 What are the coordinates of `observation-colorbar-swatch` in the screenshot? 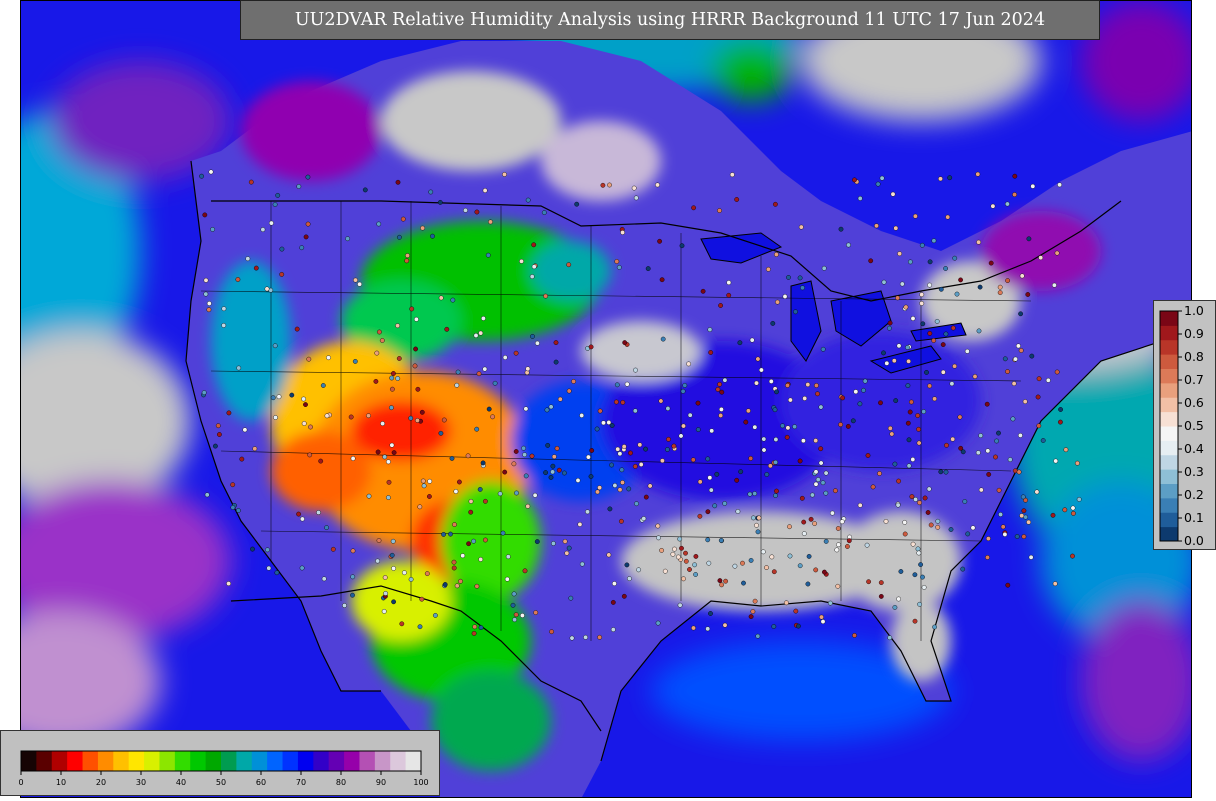 It's located at (1169, 476).